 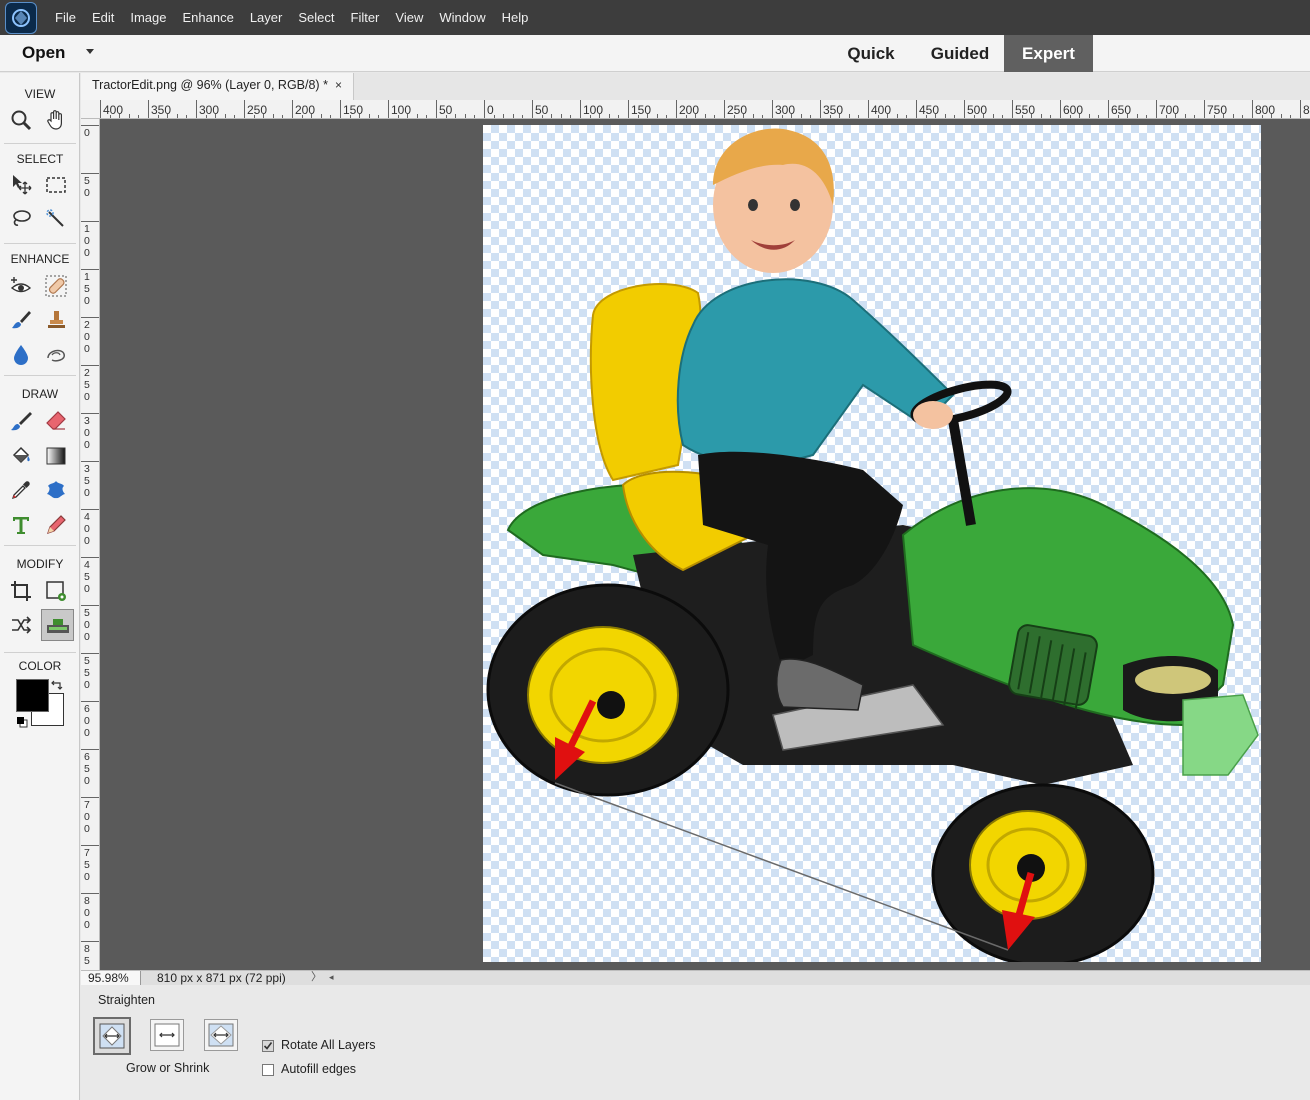 What do you see at coordinates (40, 94) in the screenshot?
I see `section-view-title: VIEW` at bounding box center [40, 94].